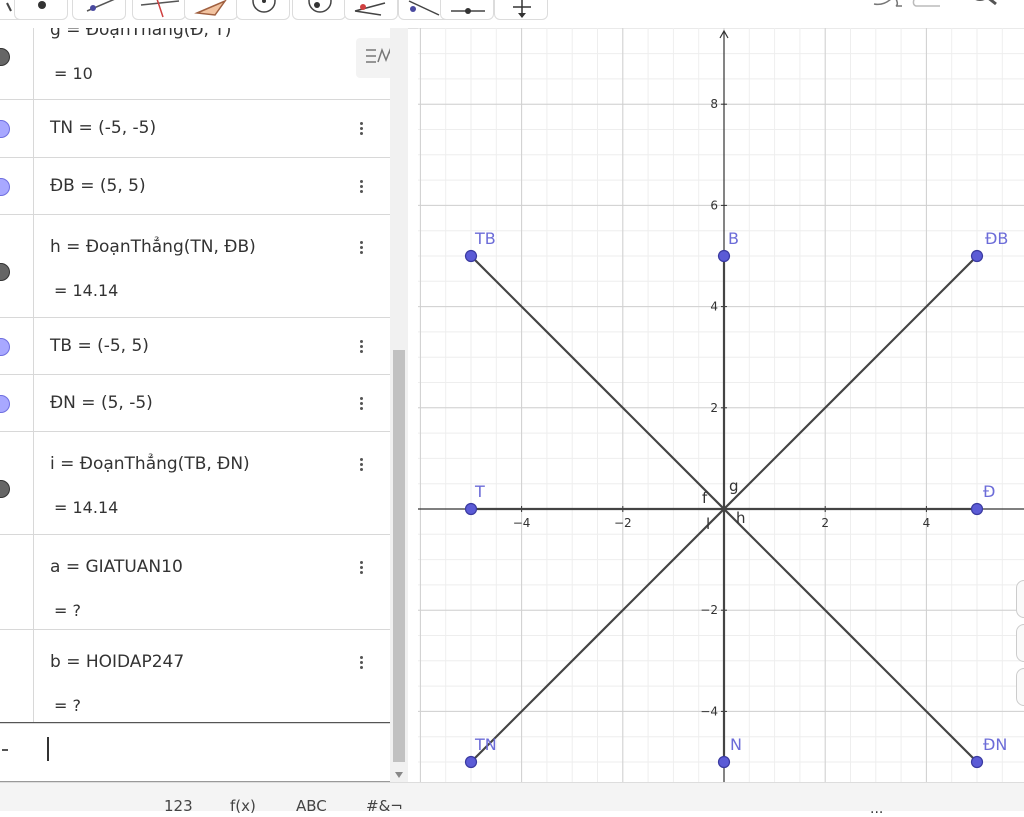 Image resolution: width=1024 pixels, height=817 pixels. I want to click on algebra-row: TN = (-5, -5), so click(195, 129).